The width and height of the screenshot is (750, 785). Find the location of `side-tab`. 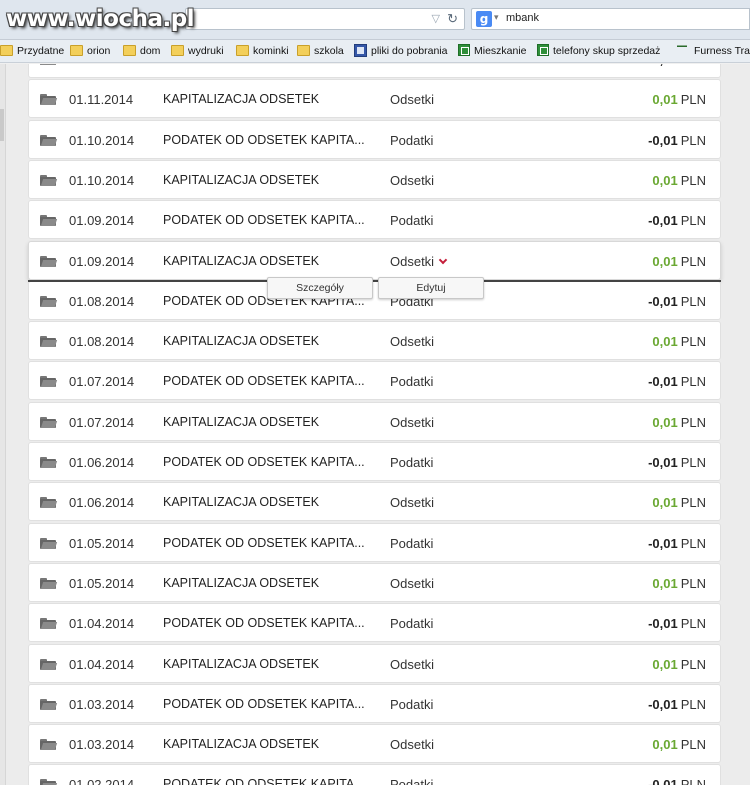

side-tab is located at coordinates (2, 125).